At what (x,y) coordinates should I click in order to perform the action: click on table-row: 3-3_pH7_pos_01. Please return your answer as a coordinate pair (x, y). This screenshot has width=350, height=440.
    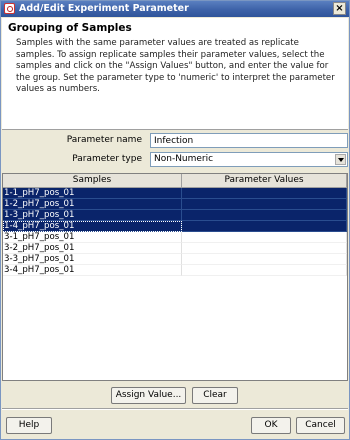
    Looking at the image, I should click on (175, 259).